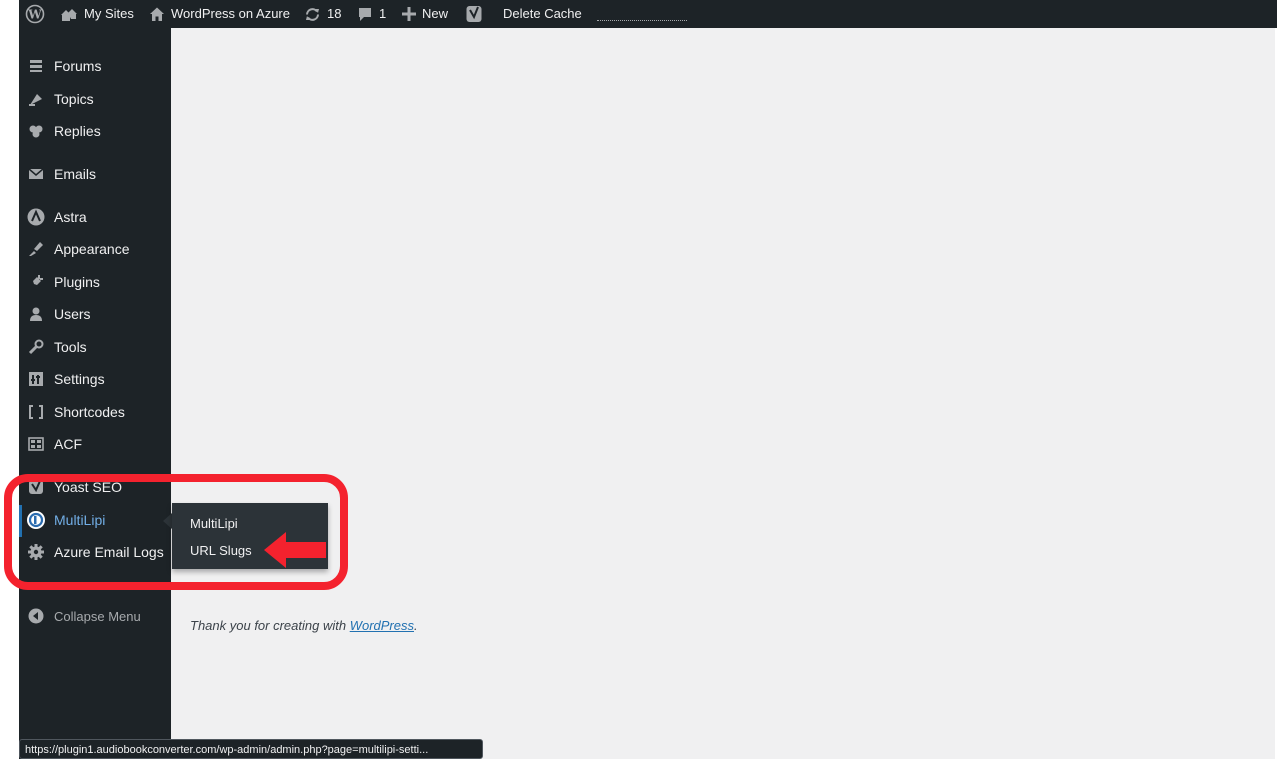  I want to click on sidebar-item-astra: Astra, so click(95, 217).